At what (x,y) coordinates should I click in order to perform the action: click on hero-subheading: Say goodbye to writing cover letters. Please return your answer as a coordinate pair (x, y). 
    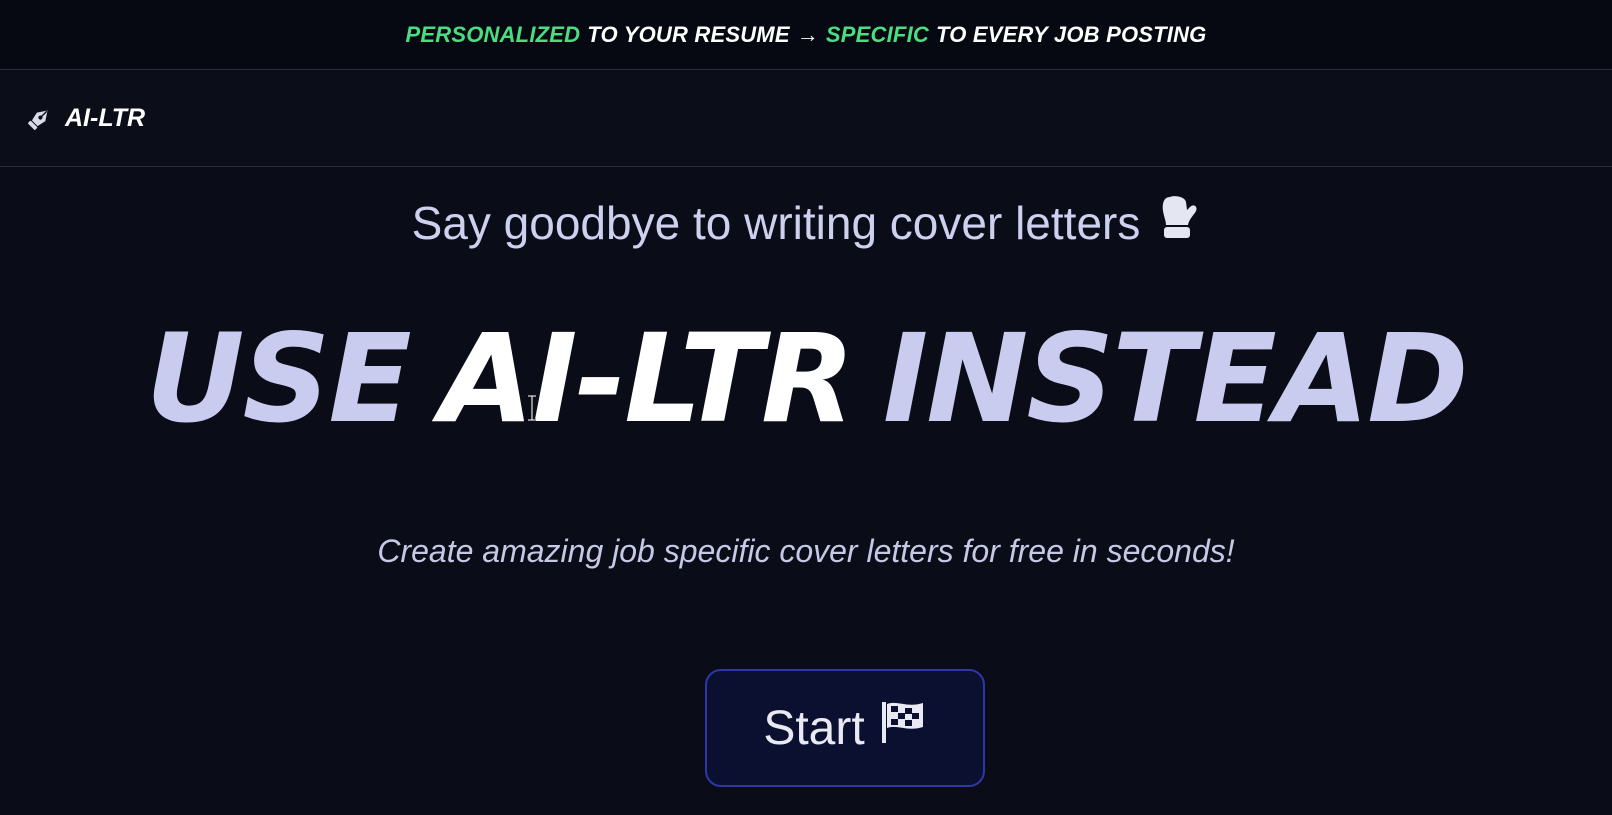
    Looking at the image, I should click on (806, 226).